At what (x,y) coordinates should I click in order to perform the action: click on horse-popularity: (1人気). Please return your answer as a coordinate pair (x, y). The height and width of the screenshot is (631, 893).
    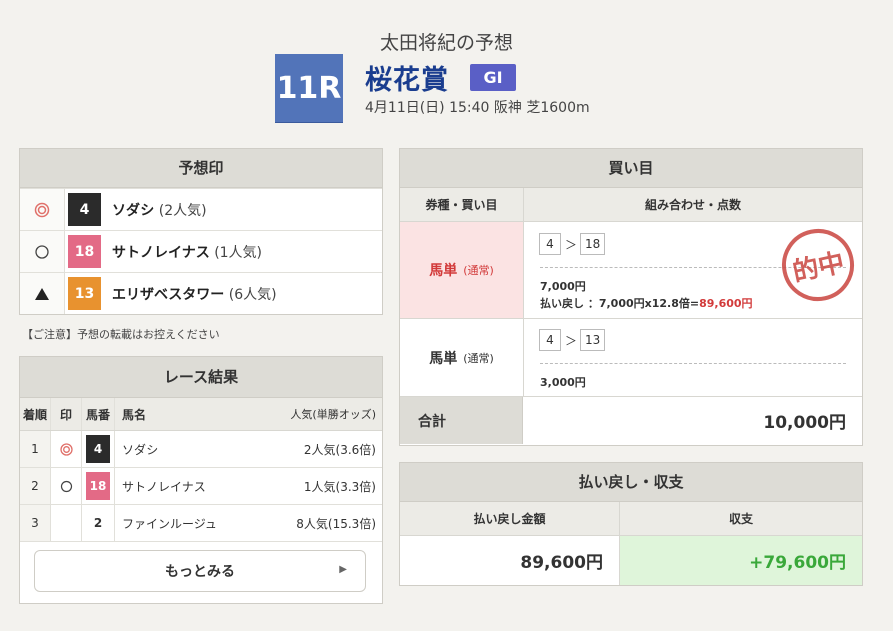
    Looking at the image, I should click on (238, 253).